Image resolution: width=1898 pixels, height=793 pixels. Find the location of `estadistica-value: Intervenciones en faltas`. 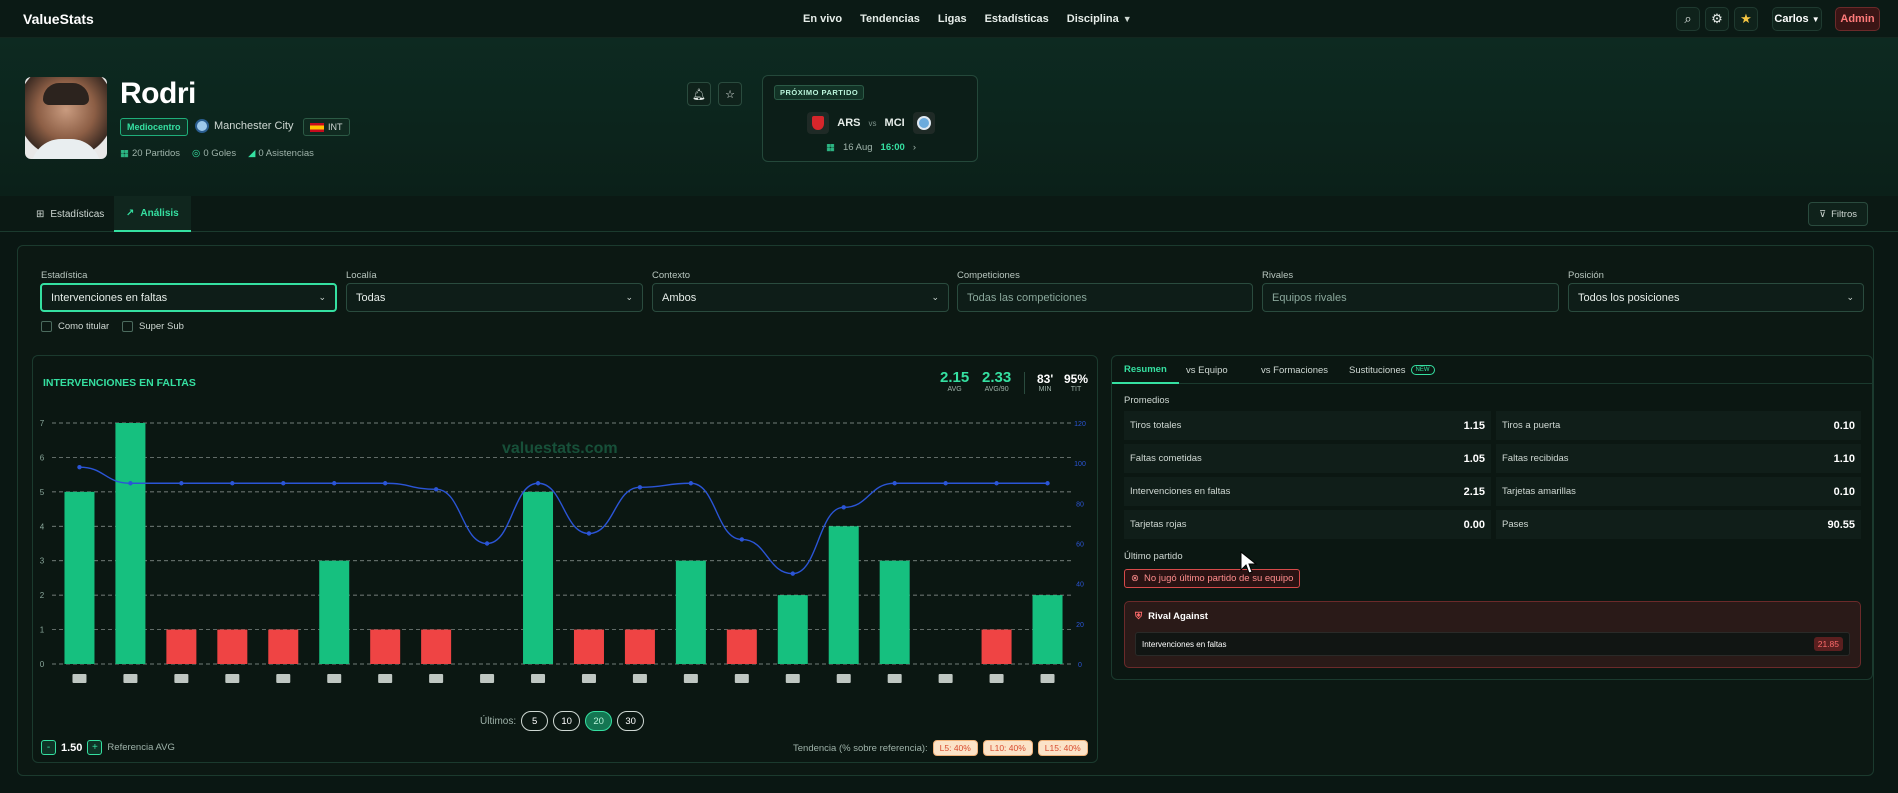

estadistica-value: Intervenciones en faltas is located at coordinates (109, 297).